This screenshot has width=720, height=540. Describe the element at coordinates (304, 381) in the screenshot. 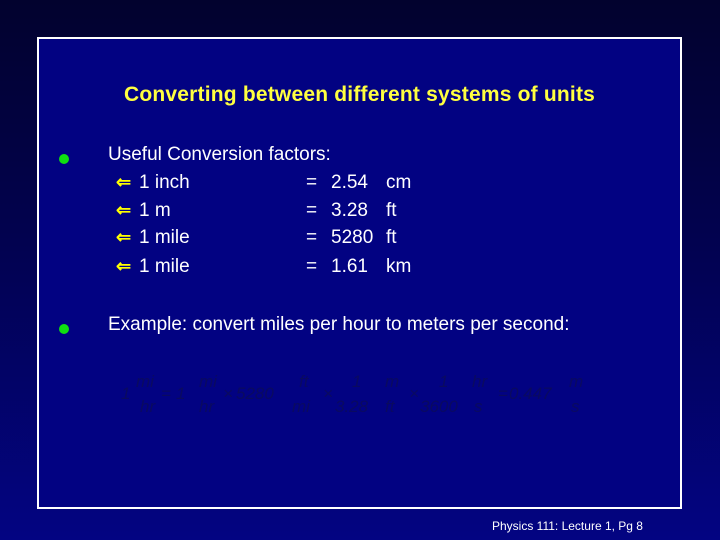

I see `eq-num: ft` at that location.